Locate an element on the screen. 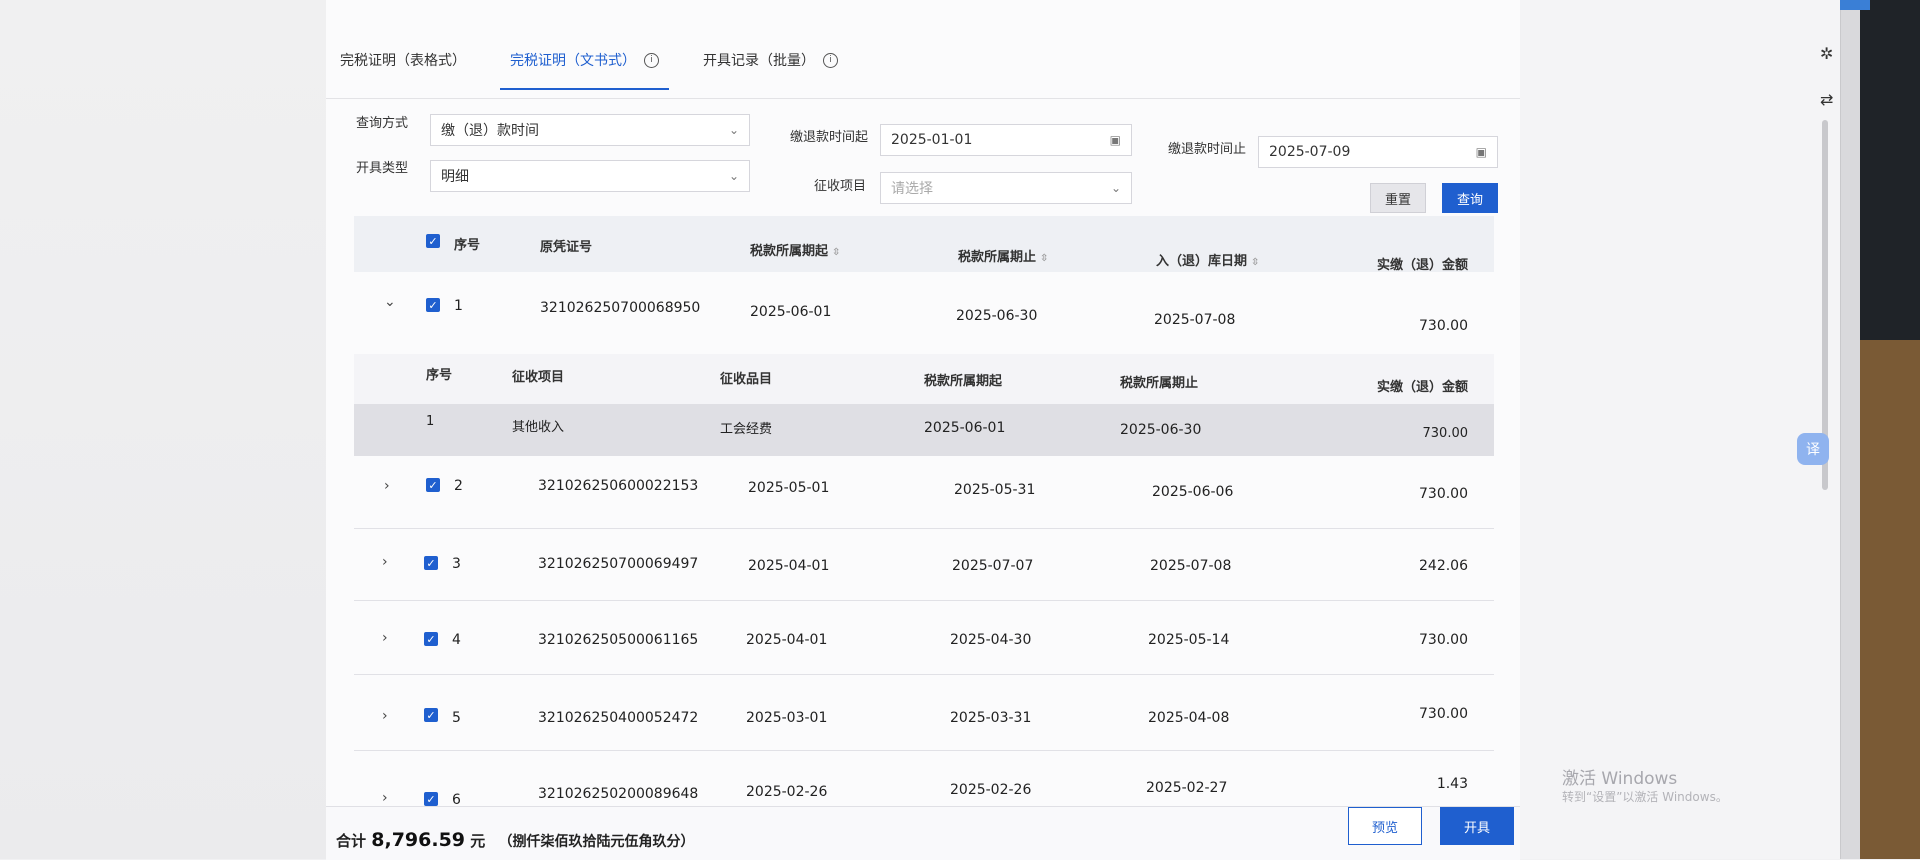 The height and width of the screenshot is (860, 1920). total-amount: 8,796.59 is located at coordinates (418, 840).